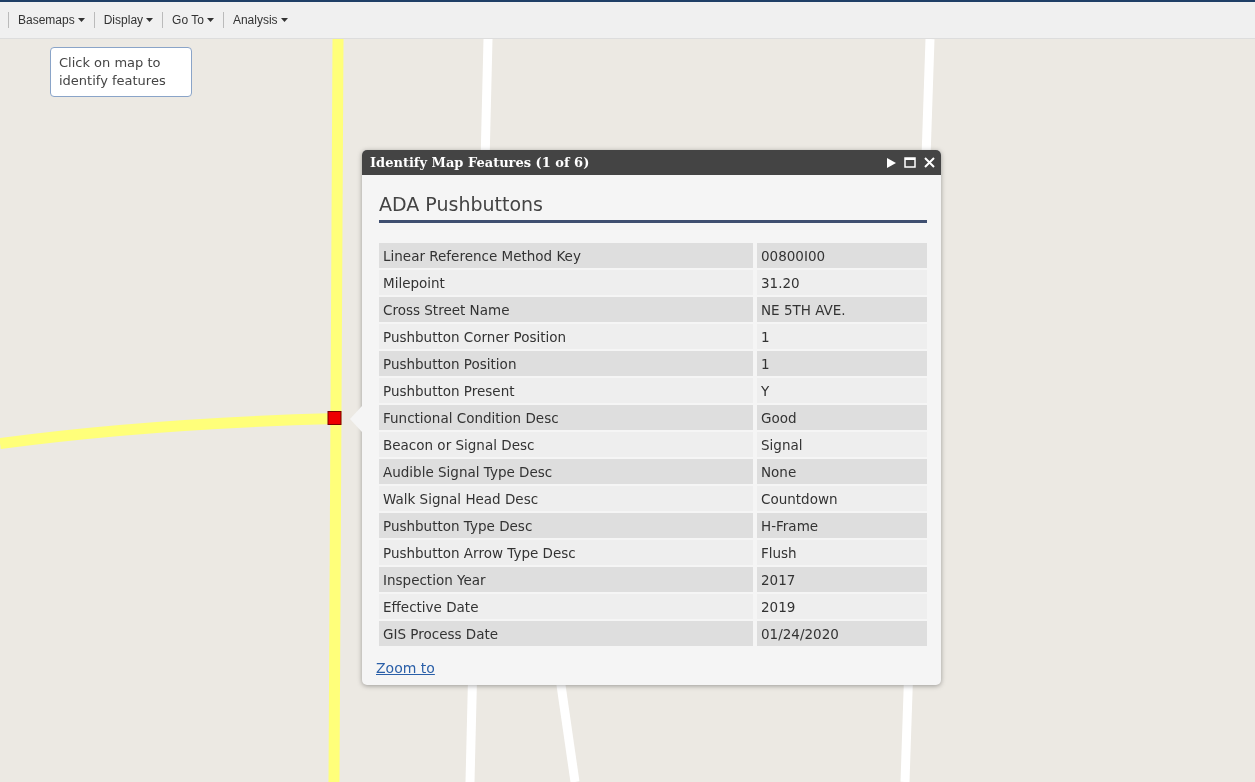  What do you see at coordinates (842, 579) in the screenshot?
I see `field-value: 2017` at bounding box center [842, 579].